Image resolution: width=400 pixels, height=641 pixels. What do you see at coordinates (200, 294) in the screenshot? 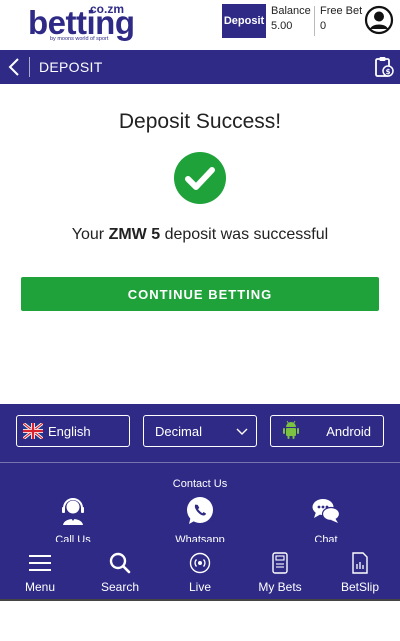
I see `continue-betting-button: CONTINUE BETTING` at bounding box center [200, 294].